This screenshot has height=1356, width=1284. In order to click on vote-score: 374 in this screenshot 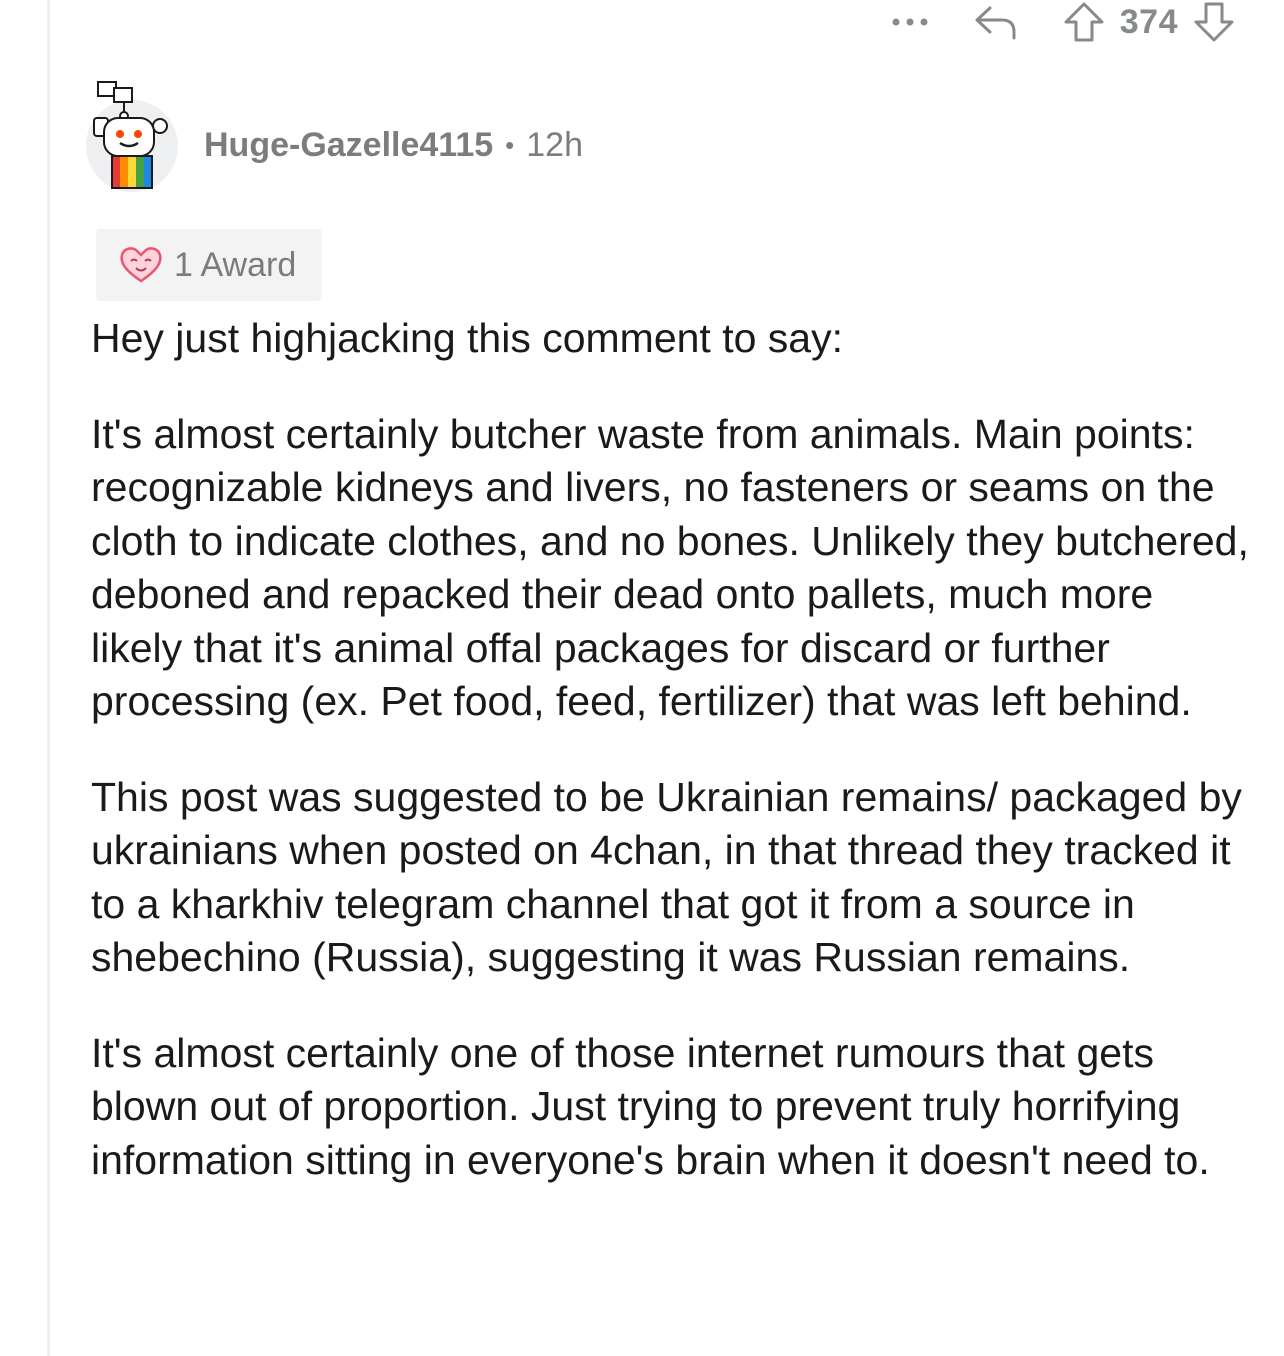, I will do `click(1148, 21)`.